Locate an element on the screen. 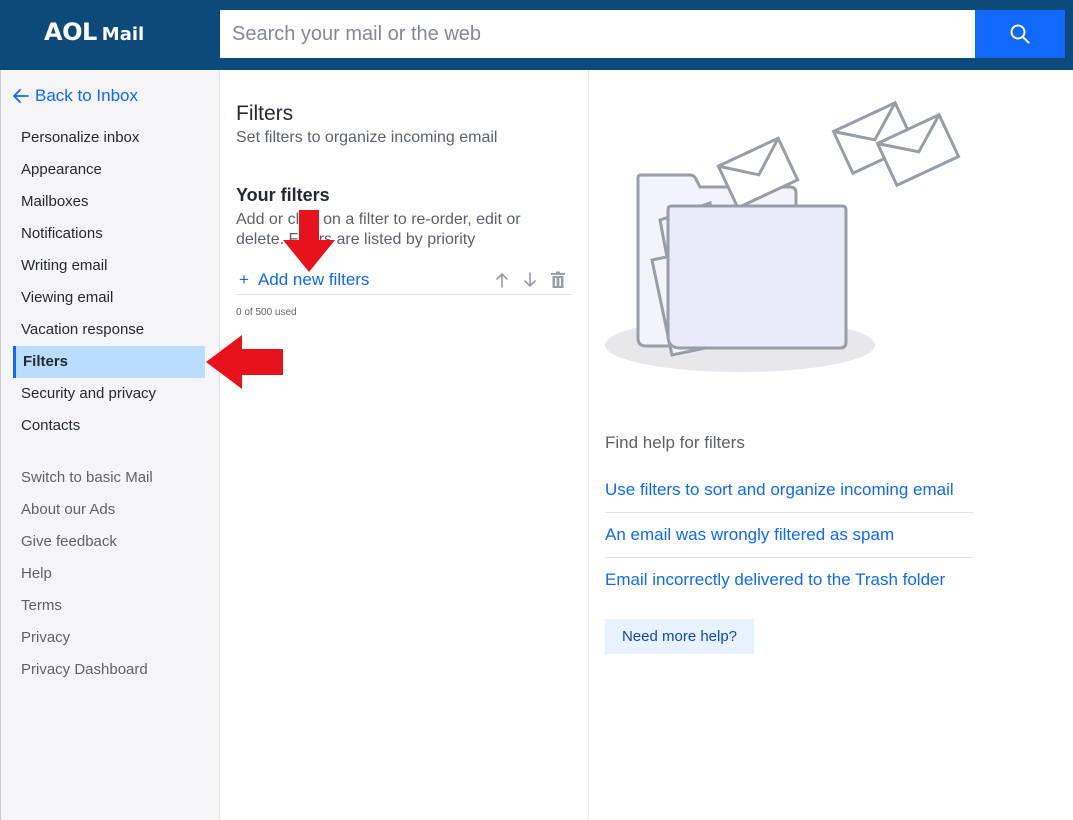  sidebar-item-filters: Filters is located at coordinates (109, 362).